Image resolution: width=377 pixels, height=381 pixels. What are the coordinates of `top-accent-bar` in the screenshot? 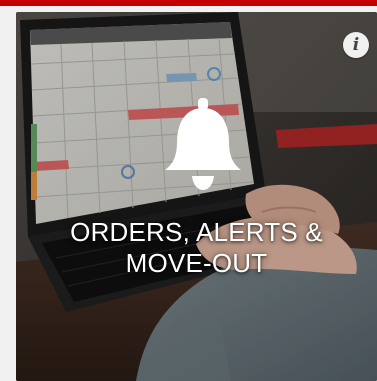 It's located at (188, 3).